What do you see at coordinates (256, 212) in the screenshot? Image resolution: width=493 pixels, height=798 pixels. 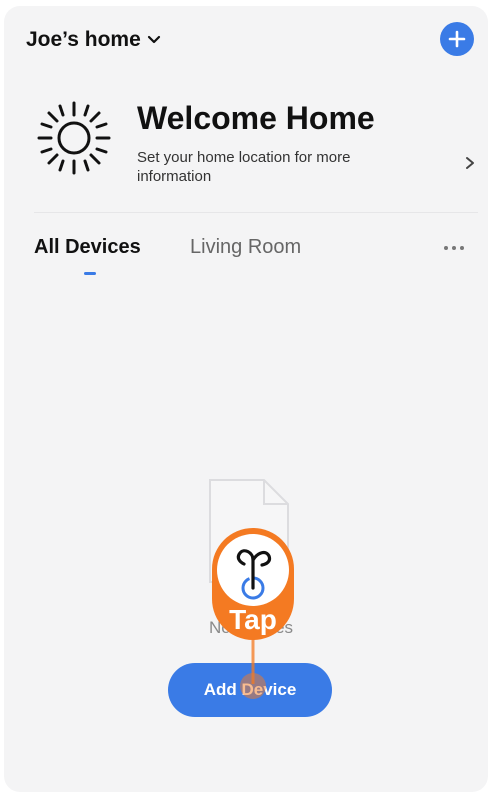 I see `divider` at bounding box center [256, 212].